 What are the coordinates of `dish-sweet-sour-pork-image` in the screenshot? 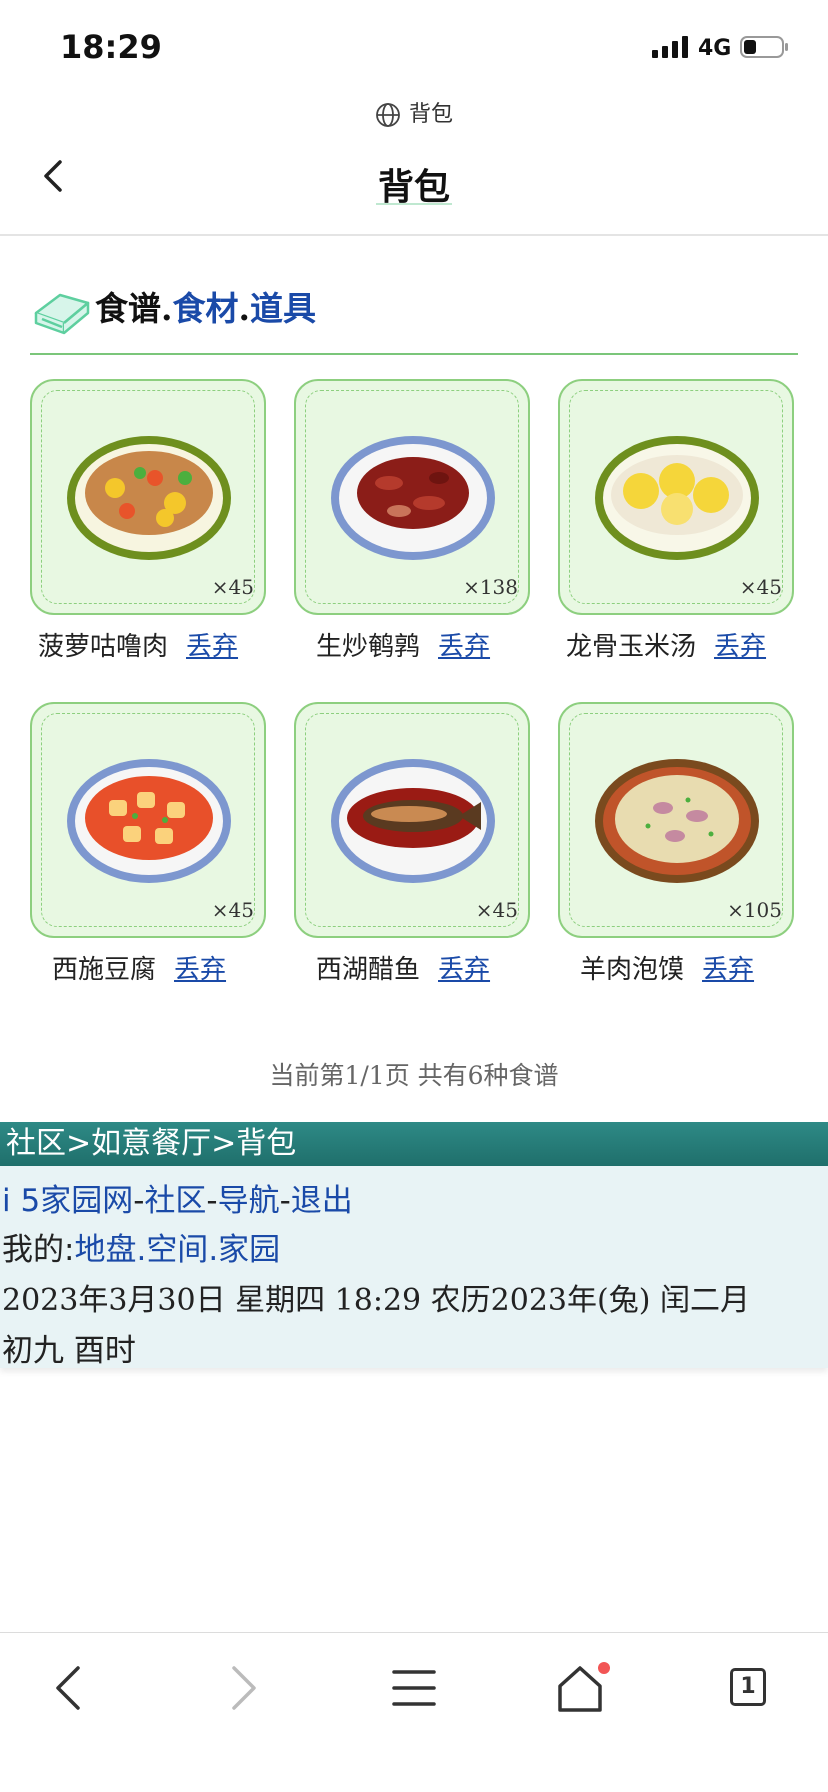 It's located at (149, 498).